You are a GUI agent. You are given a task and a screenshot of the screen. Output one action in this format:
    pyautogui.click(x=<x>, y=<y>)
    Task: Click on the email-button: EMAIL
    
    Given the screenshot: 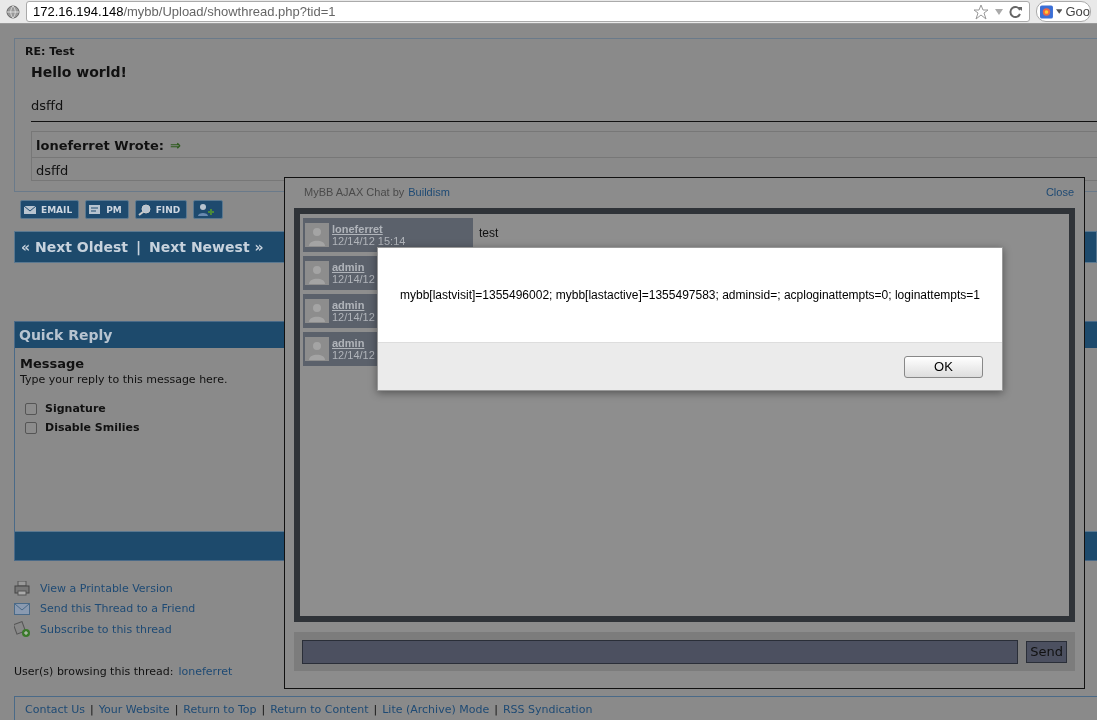 What is the action you would take?
    pyautogui.click(x=50, y=209)
    